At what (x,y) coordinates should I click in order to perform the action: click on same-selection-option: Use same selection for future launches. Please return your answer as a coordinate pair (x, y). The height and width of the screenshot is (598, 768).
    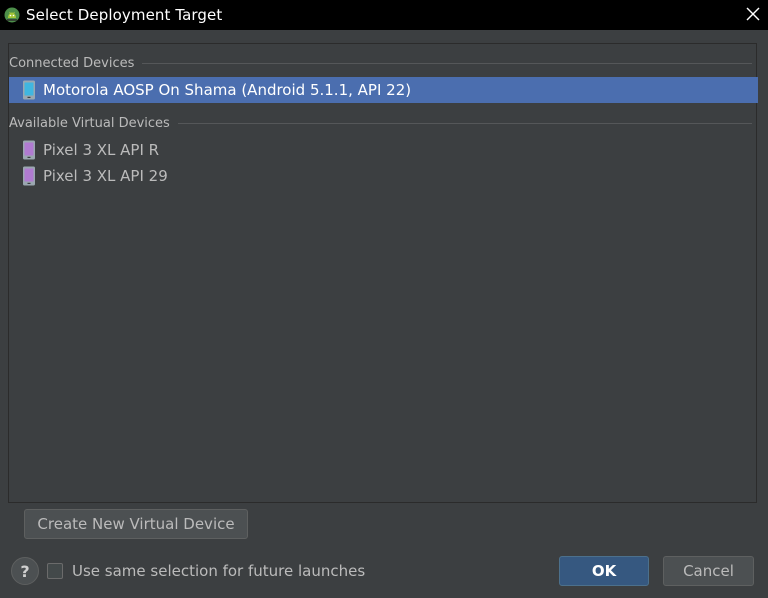
    Looking at the image, I should click on (206, 571).